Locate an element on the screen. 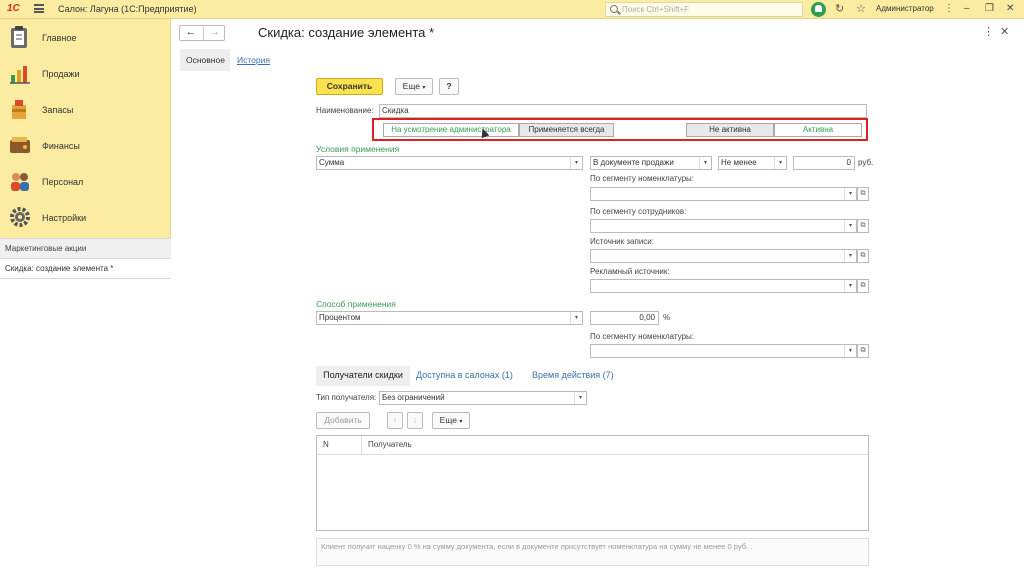 The height and width of the screenshot is (574, 1024). record-source-label: Источник записи: is located at coordinates (622, 241).